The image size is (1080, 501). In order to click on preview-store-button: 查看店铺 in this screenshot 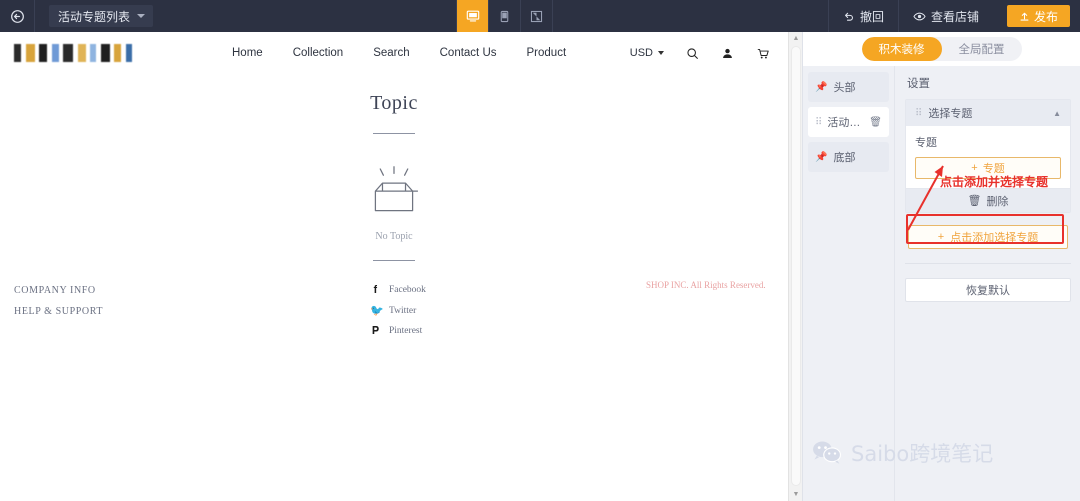, I will do `click(945, 16)`.